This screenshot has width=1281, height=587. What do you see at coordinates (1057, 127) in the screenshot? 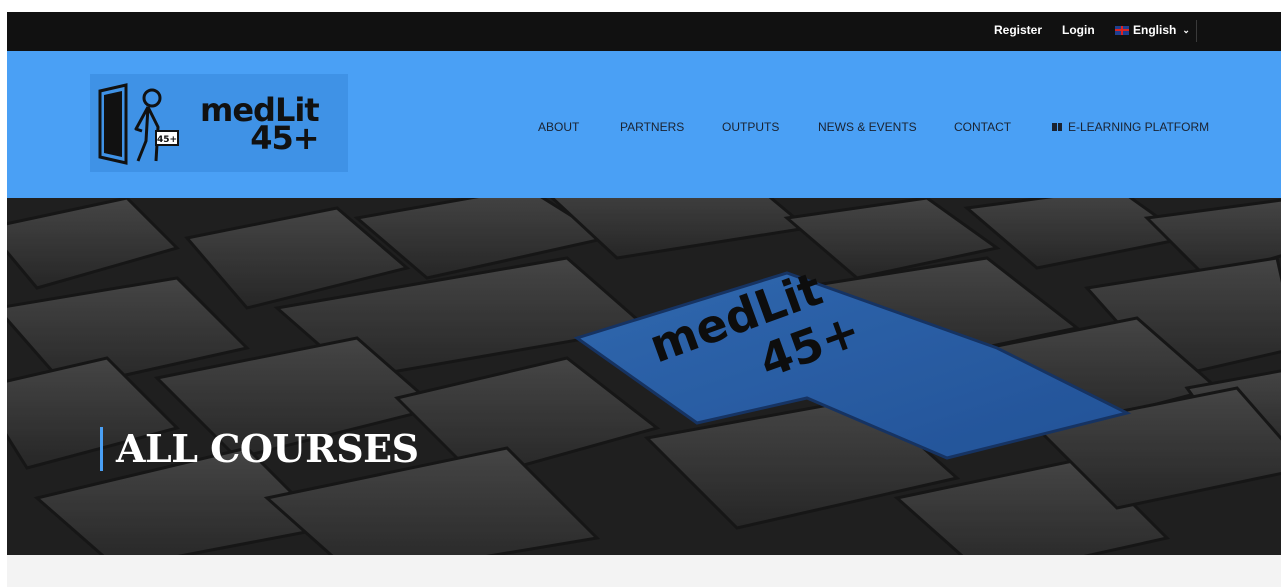
I see `book-icon` at bounding box center [1057, 127].